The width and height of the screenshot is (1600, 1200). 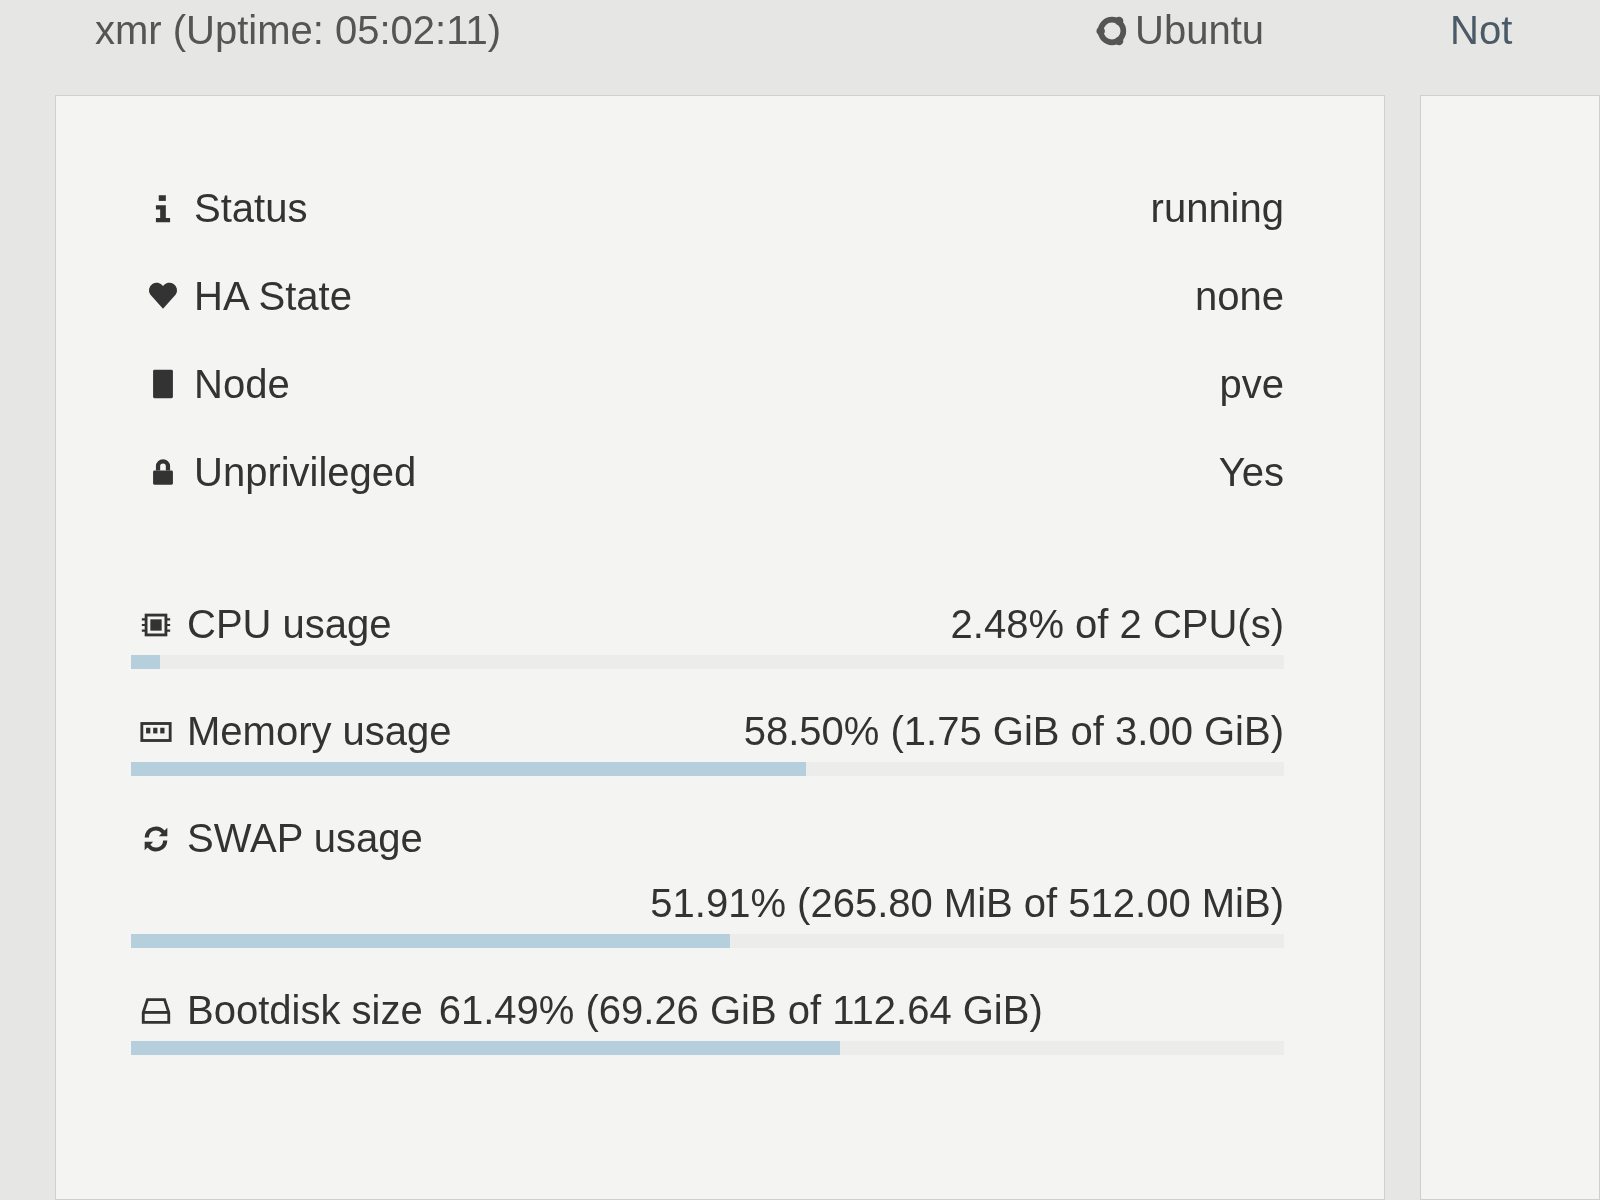 What do you see at coordinates (1013, 731) in the screenshot?
I see `meter-value: 58.50% (1.75 GiB of 3.00 GiB)` at bounding box center [1013, 731].